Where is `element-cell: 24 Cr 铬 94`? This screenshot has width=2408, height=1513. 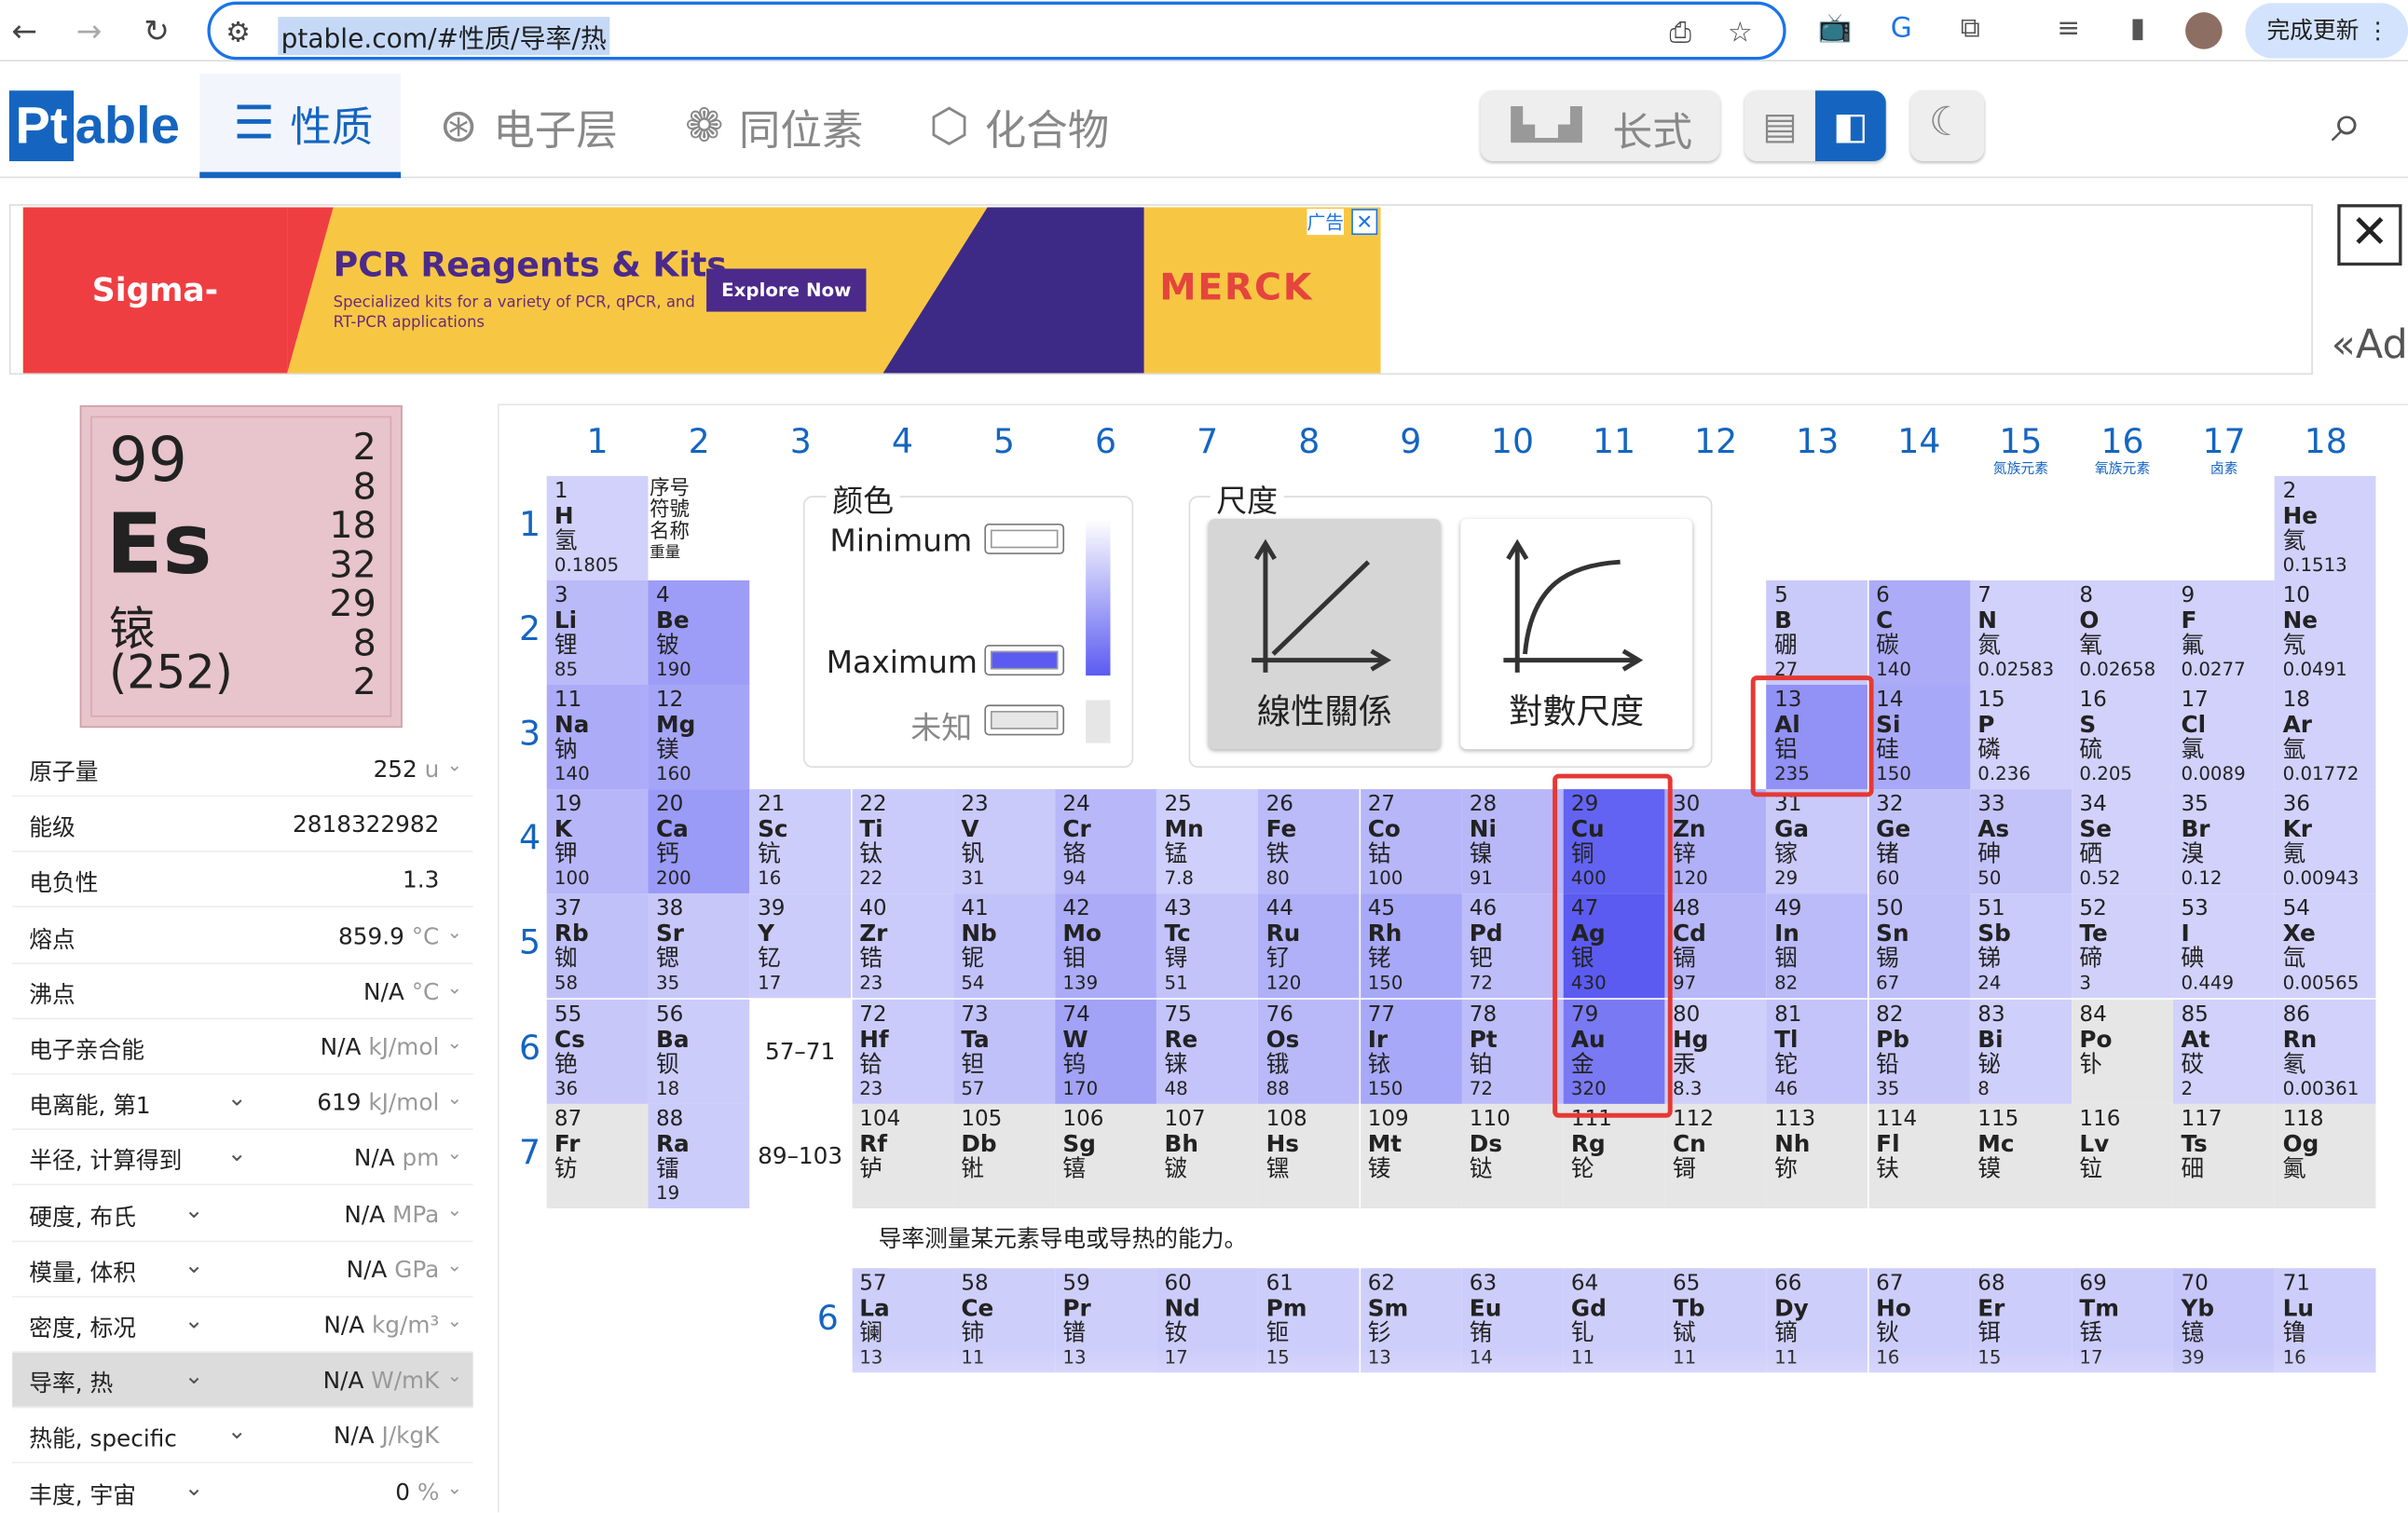
element-cell: 24 Cr 铬 94 is located at coordinates (1105, 841).